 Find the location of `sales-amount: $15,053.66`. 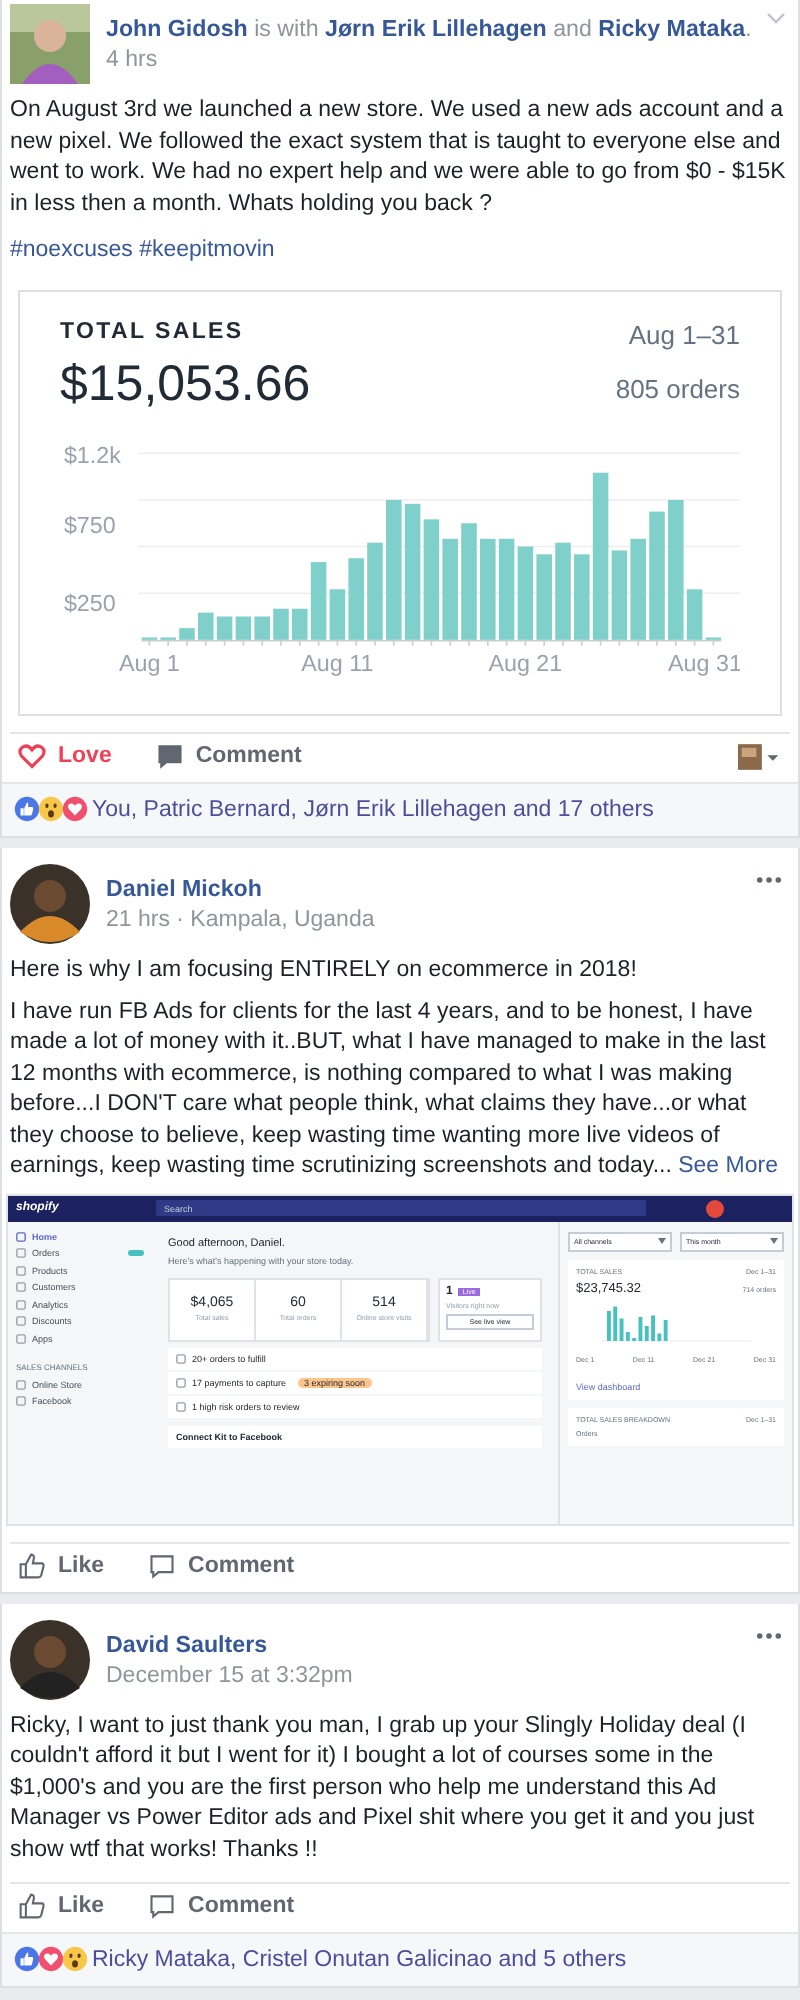

sales-amount: $15,053.66 is located at coordinates (185, 385).